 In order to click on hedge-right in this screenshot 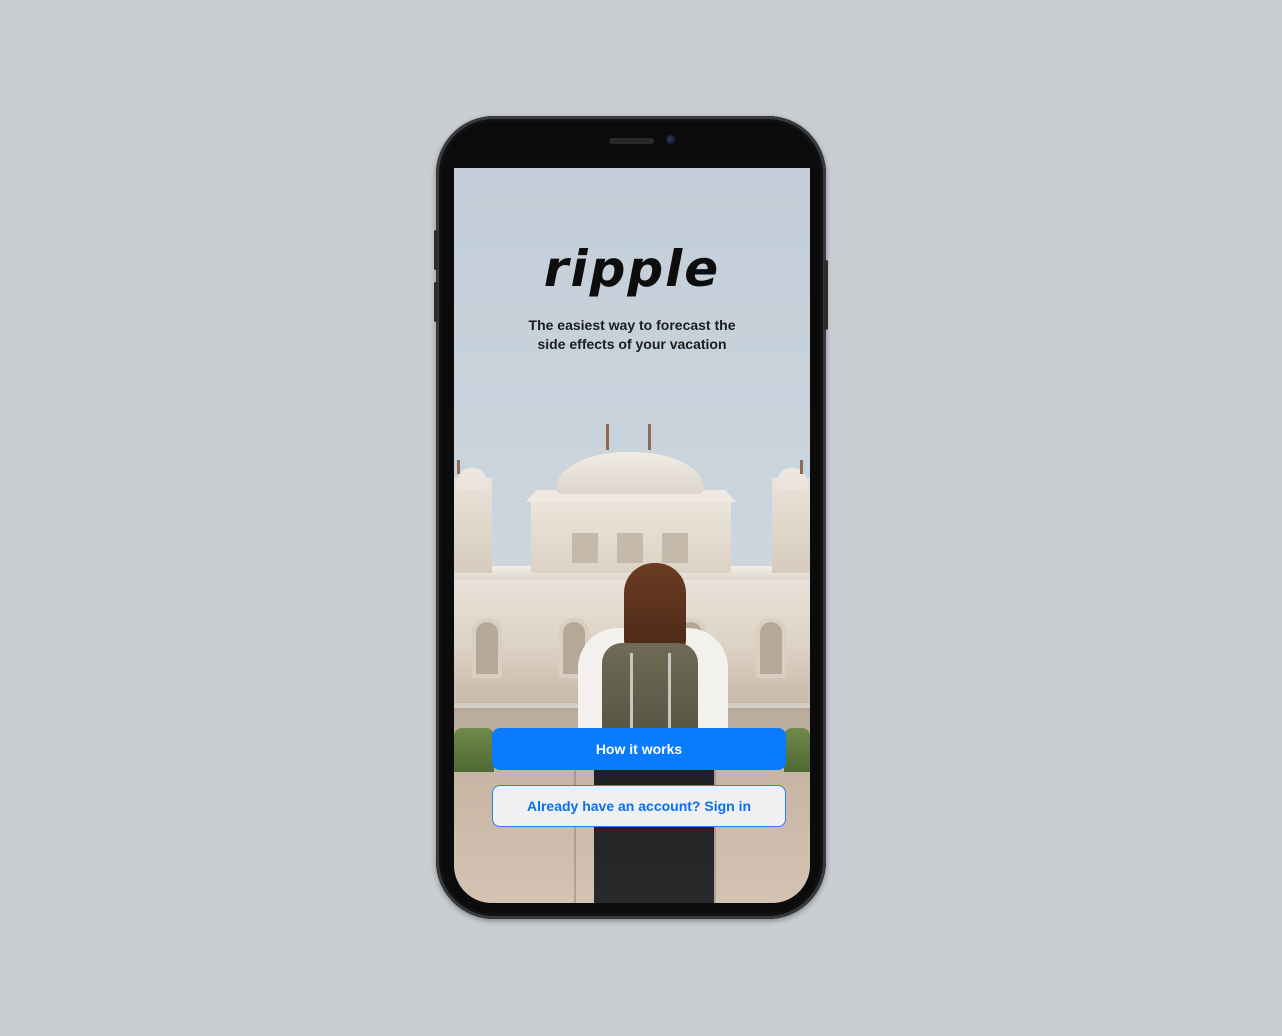, I will do `click(797, 750)`.